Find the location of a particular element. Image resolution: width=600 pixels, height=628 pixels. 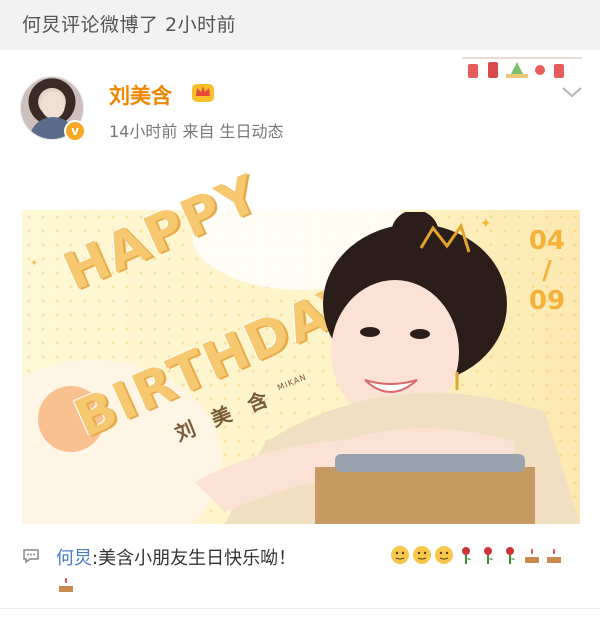

banner-date: 04 / 09 is located at coordinates (547, 301).